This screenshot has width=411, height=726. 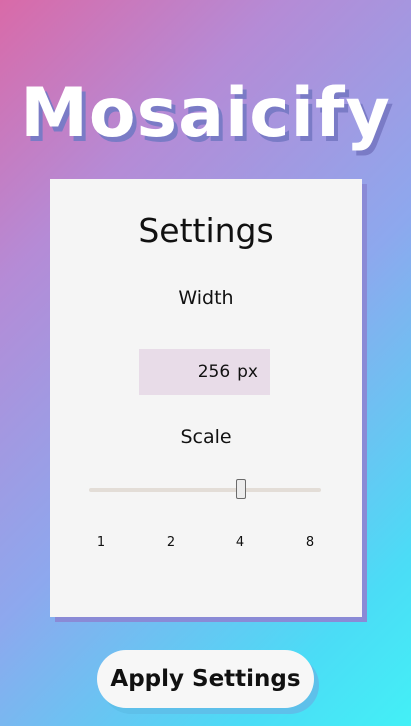 What do you see at coordinates (206, 298) in the screenshot?
I see `width-label: Width` at bounding box center [206, 298].